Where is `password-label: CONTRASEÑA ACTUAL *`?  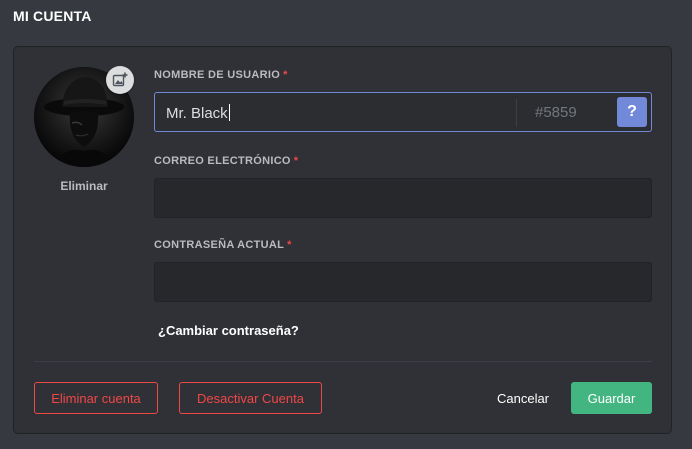 password-label: CONTRASEÑA ACTUAL * is located at coordinates (223, 245).